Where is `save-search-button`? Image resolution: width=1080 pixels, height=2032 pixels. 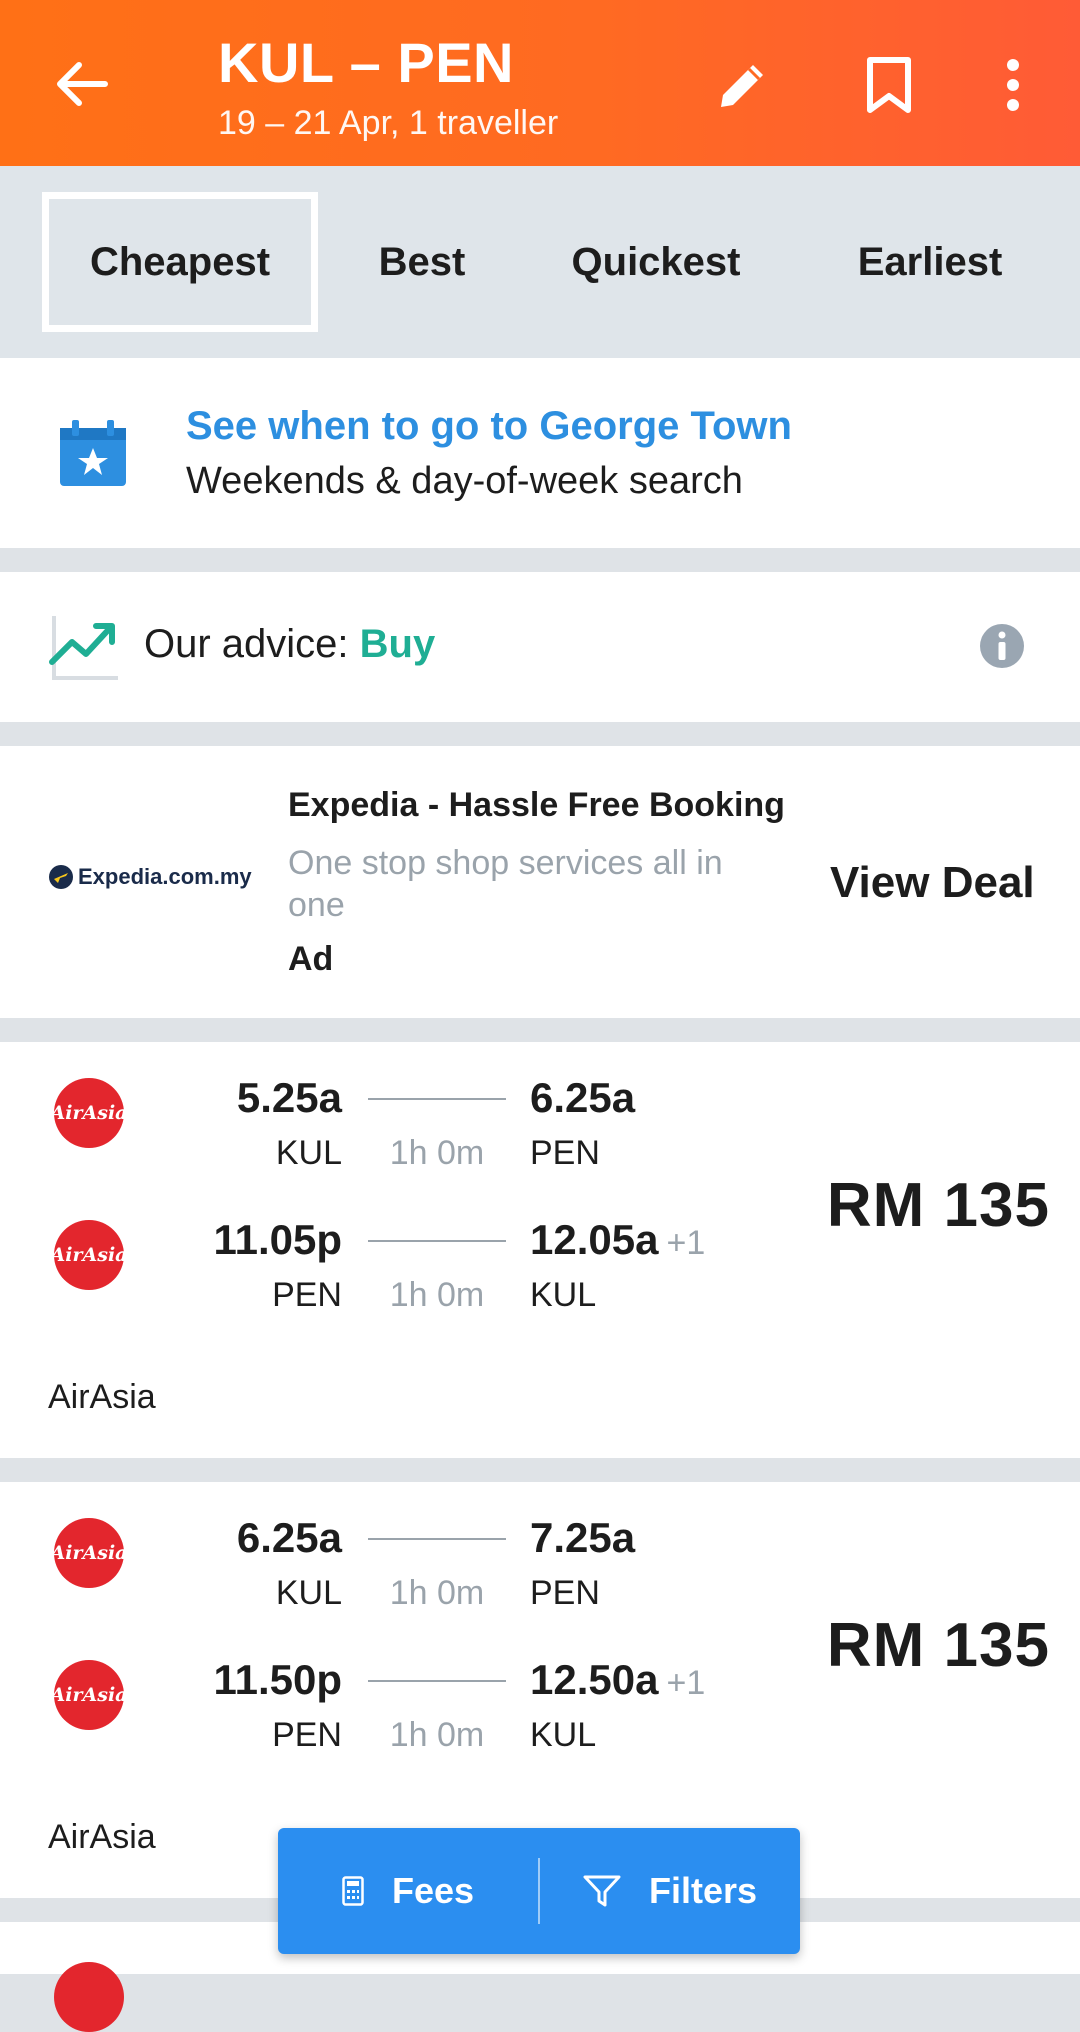
save-search-button is located at coordinates (889, 85).